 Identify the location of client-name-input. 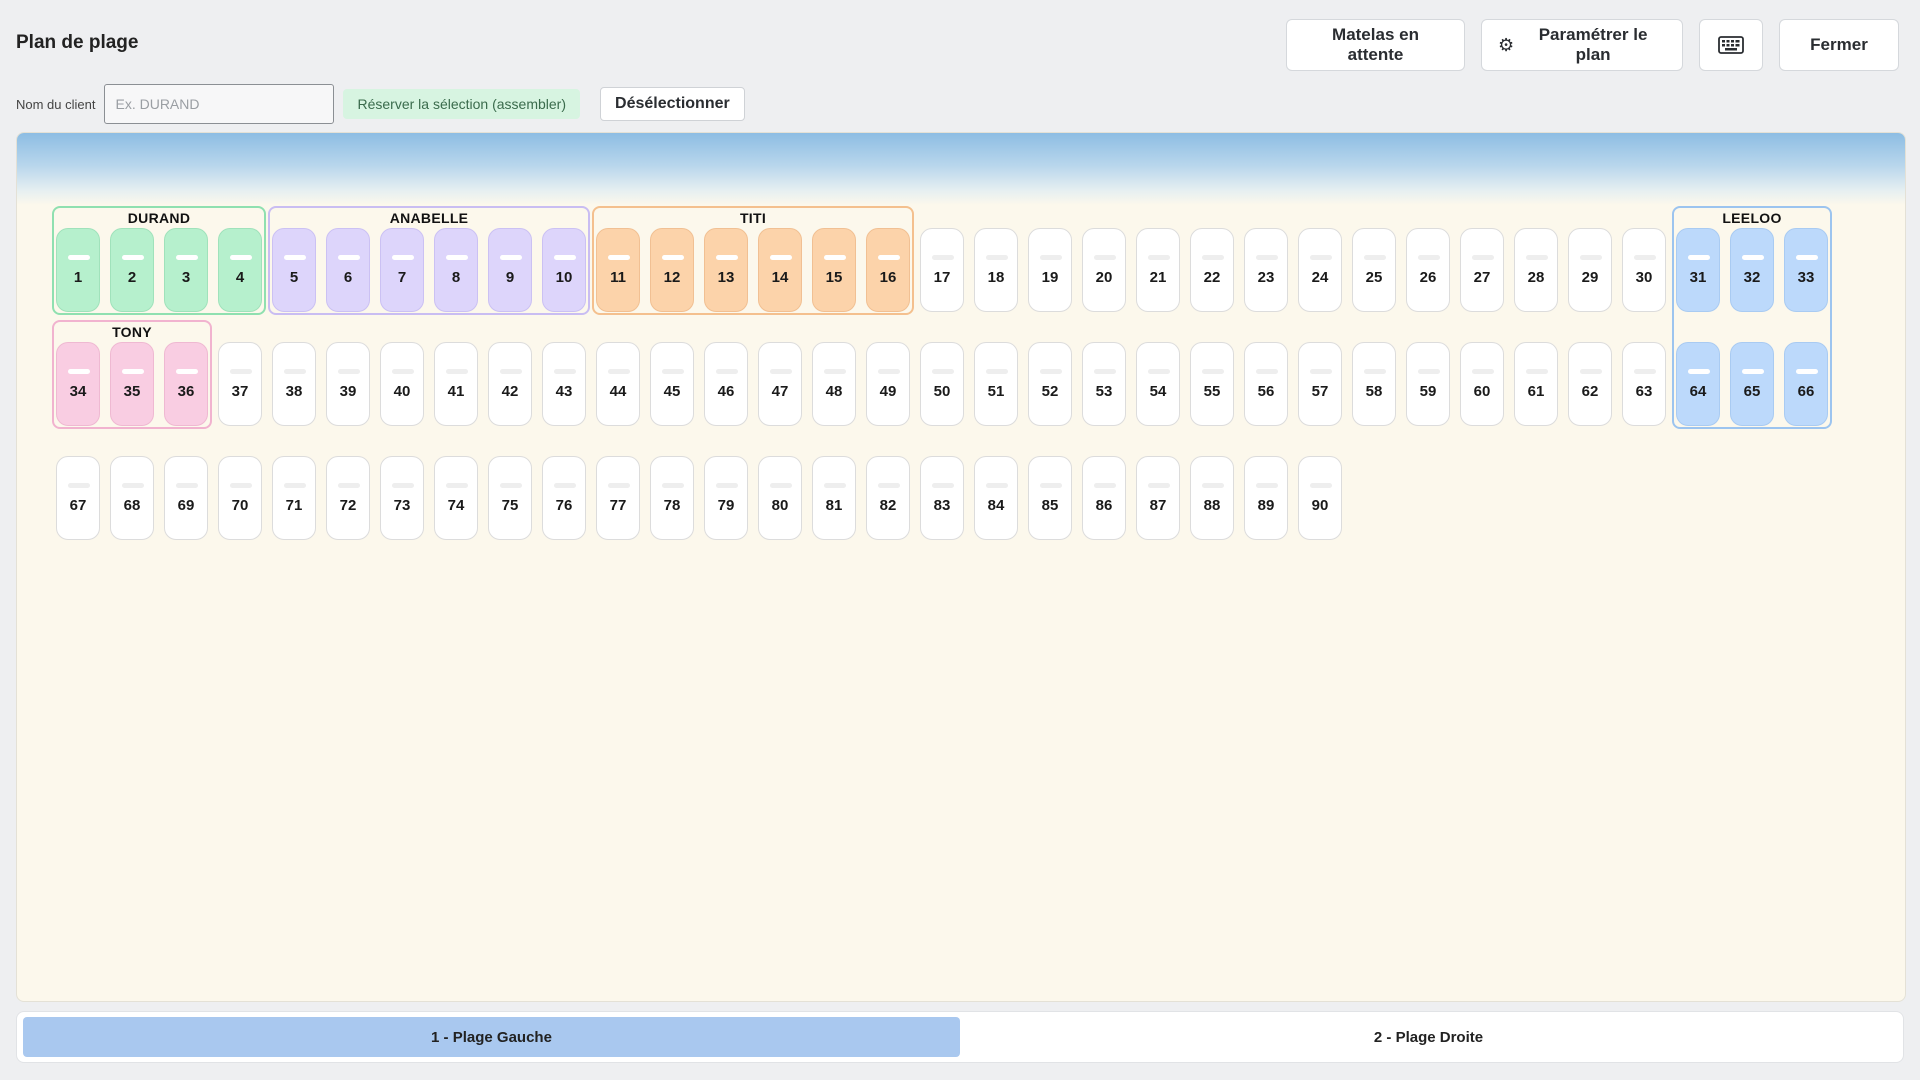
(219, 104).